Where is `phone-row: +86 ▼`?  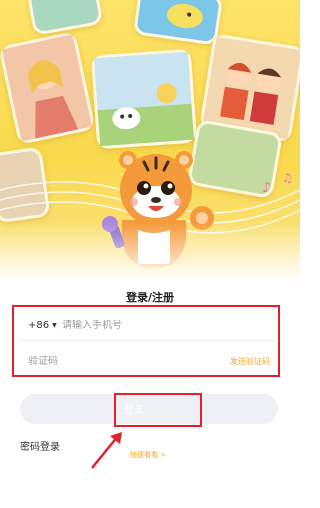
phone-row: +86 ▼ is located at coordinates (147, 326).